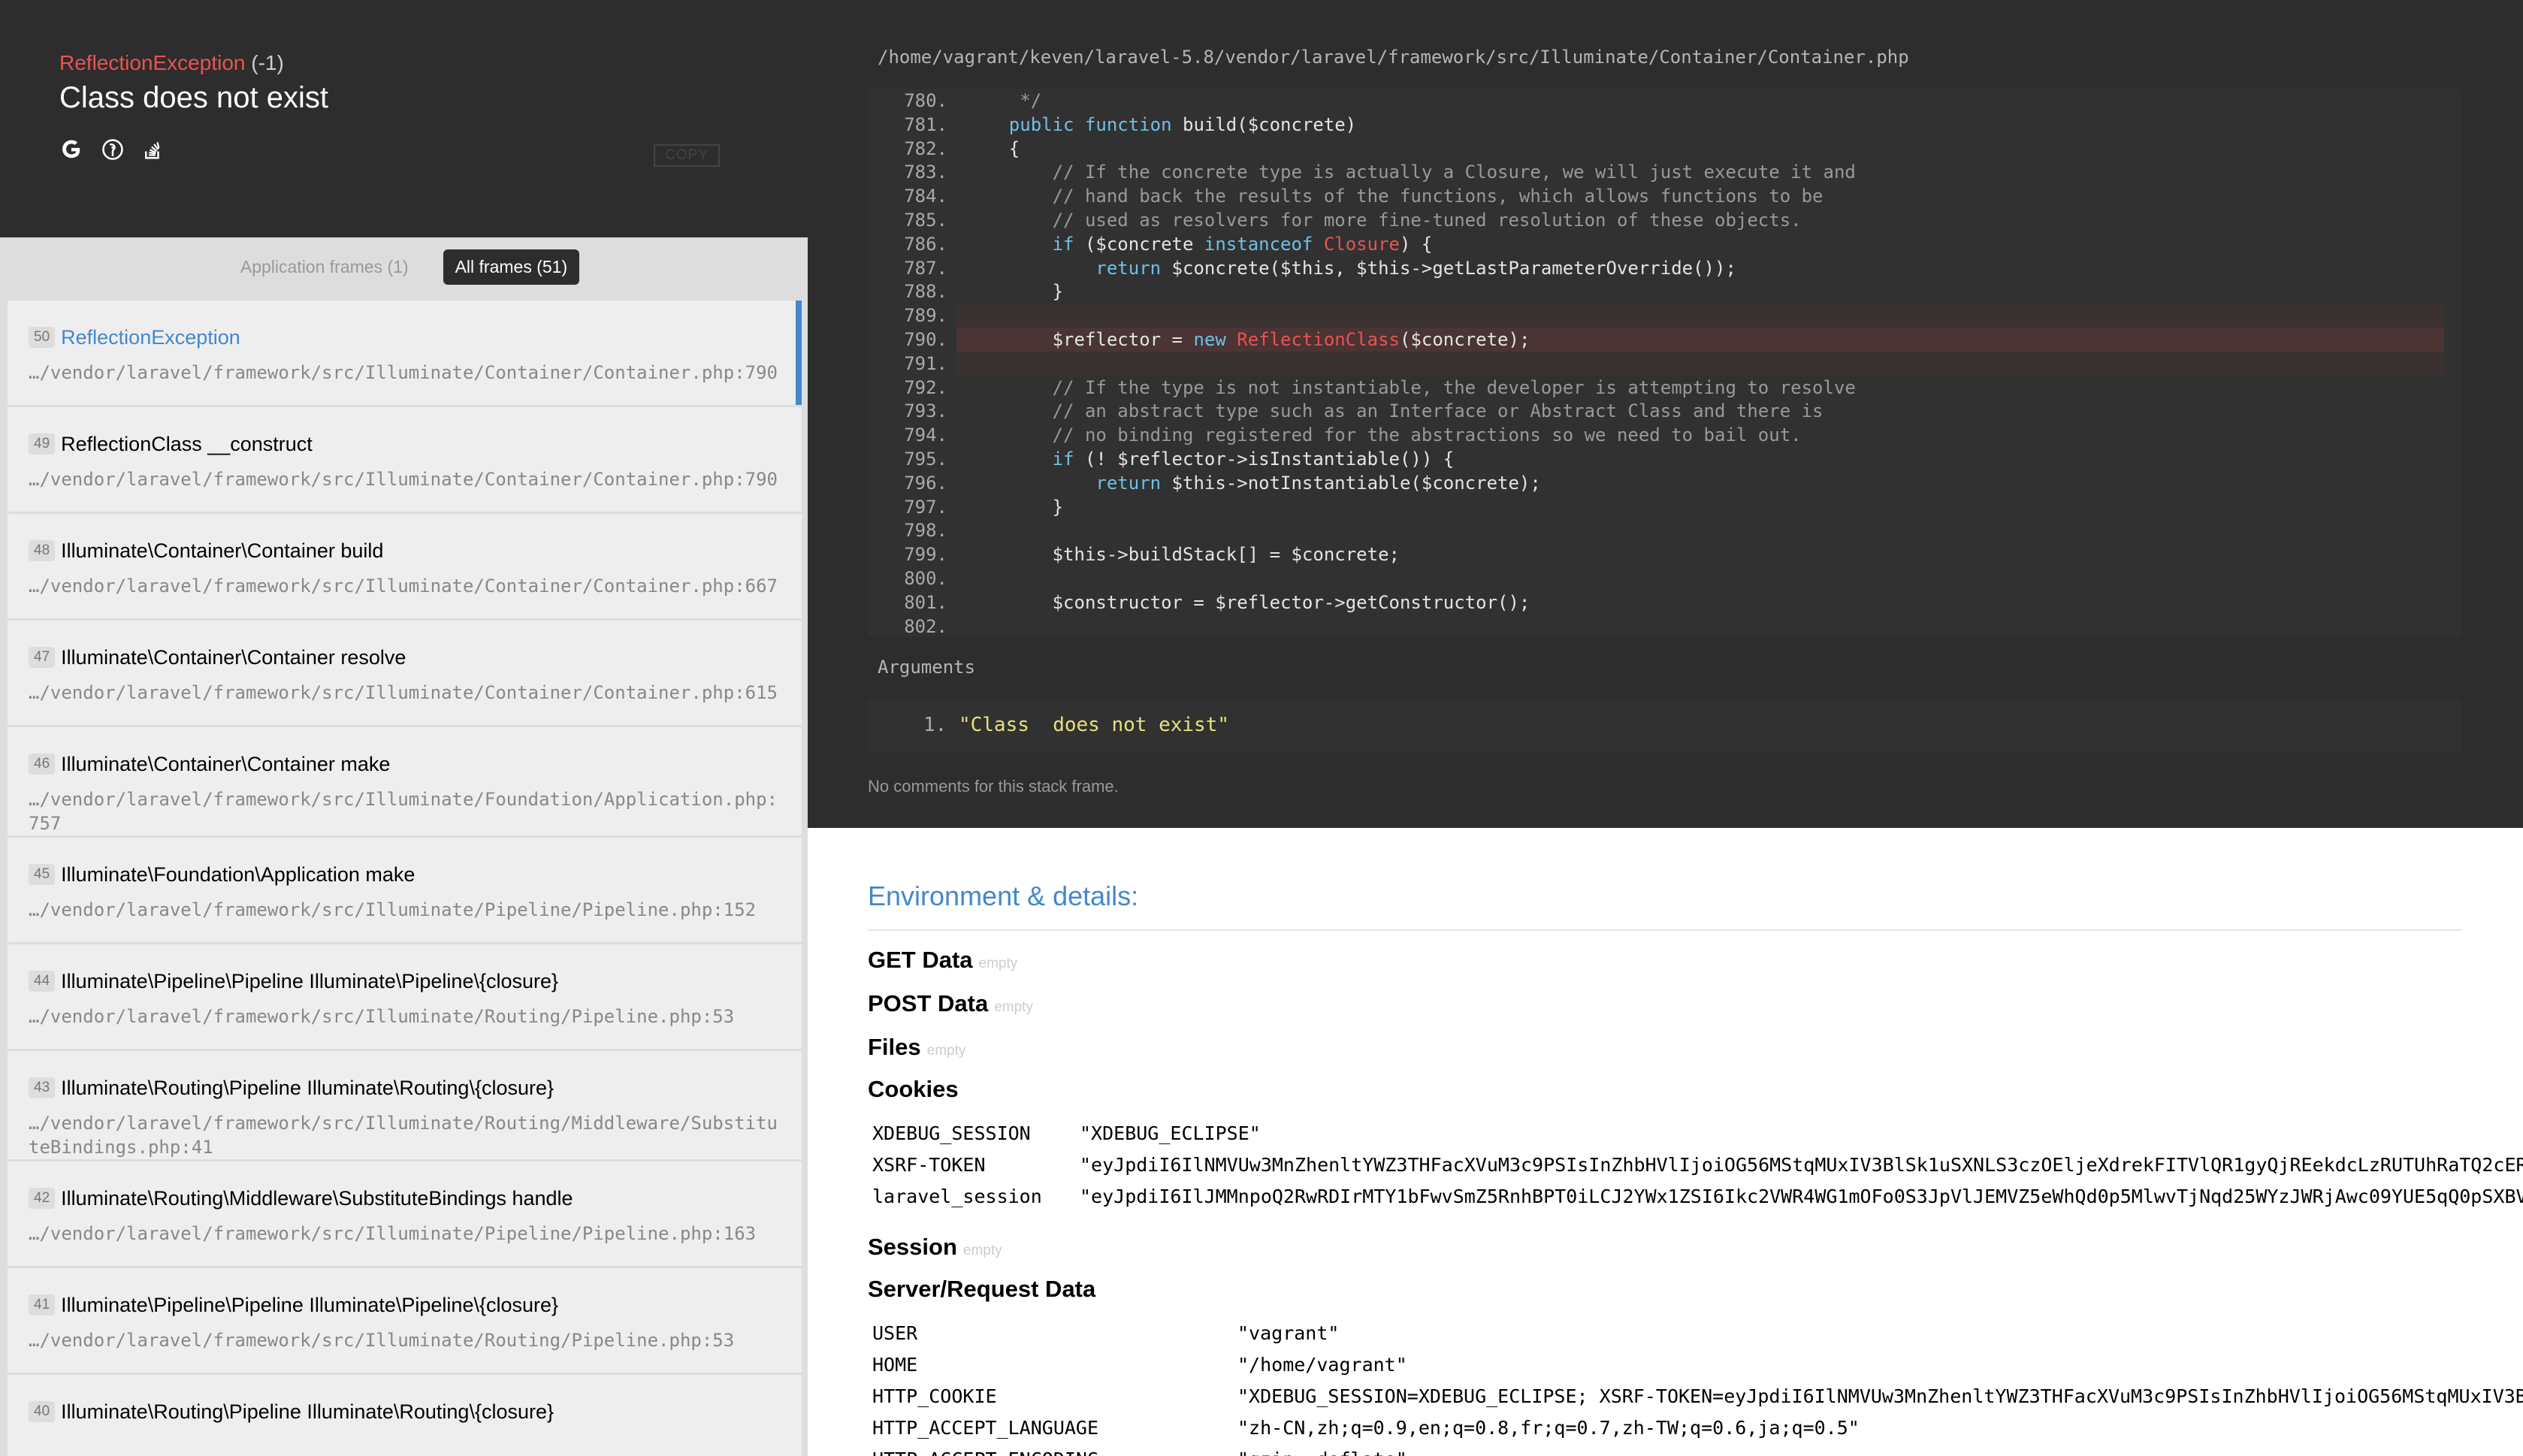 The width and height of the screenshot is (2523, 1456). Describe the element at coordinates (152, 62) in the screenshot. I see `exception-class: ReflectionException` at that location.